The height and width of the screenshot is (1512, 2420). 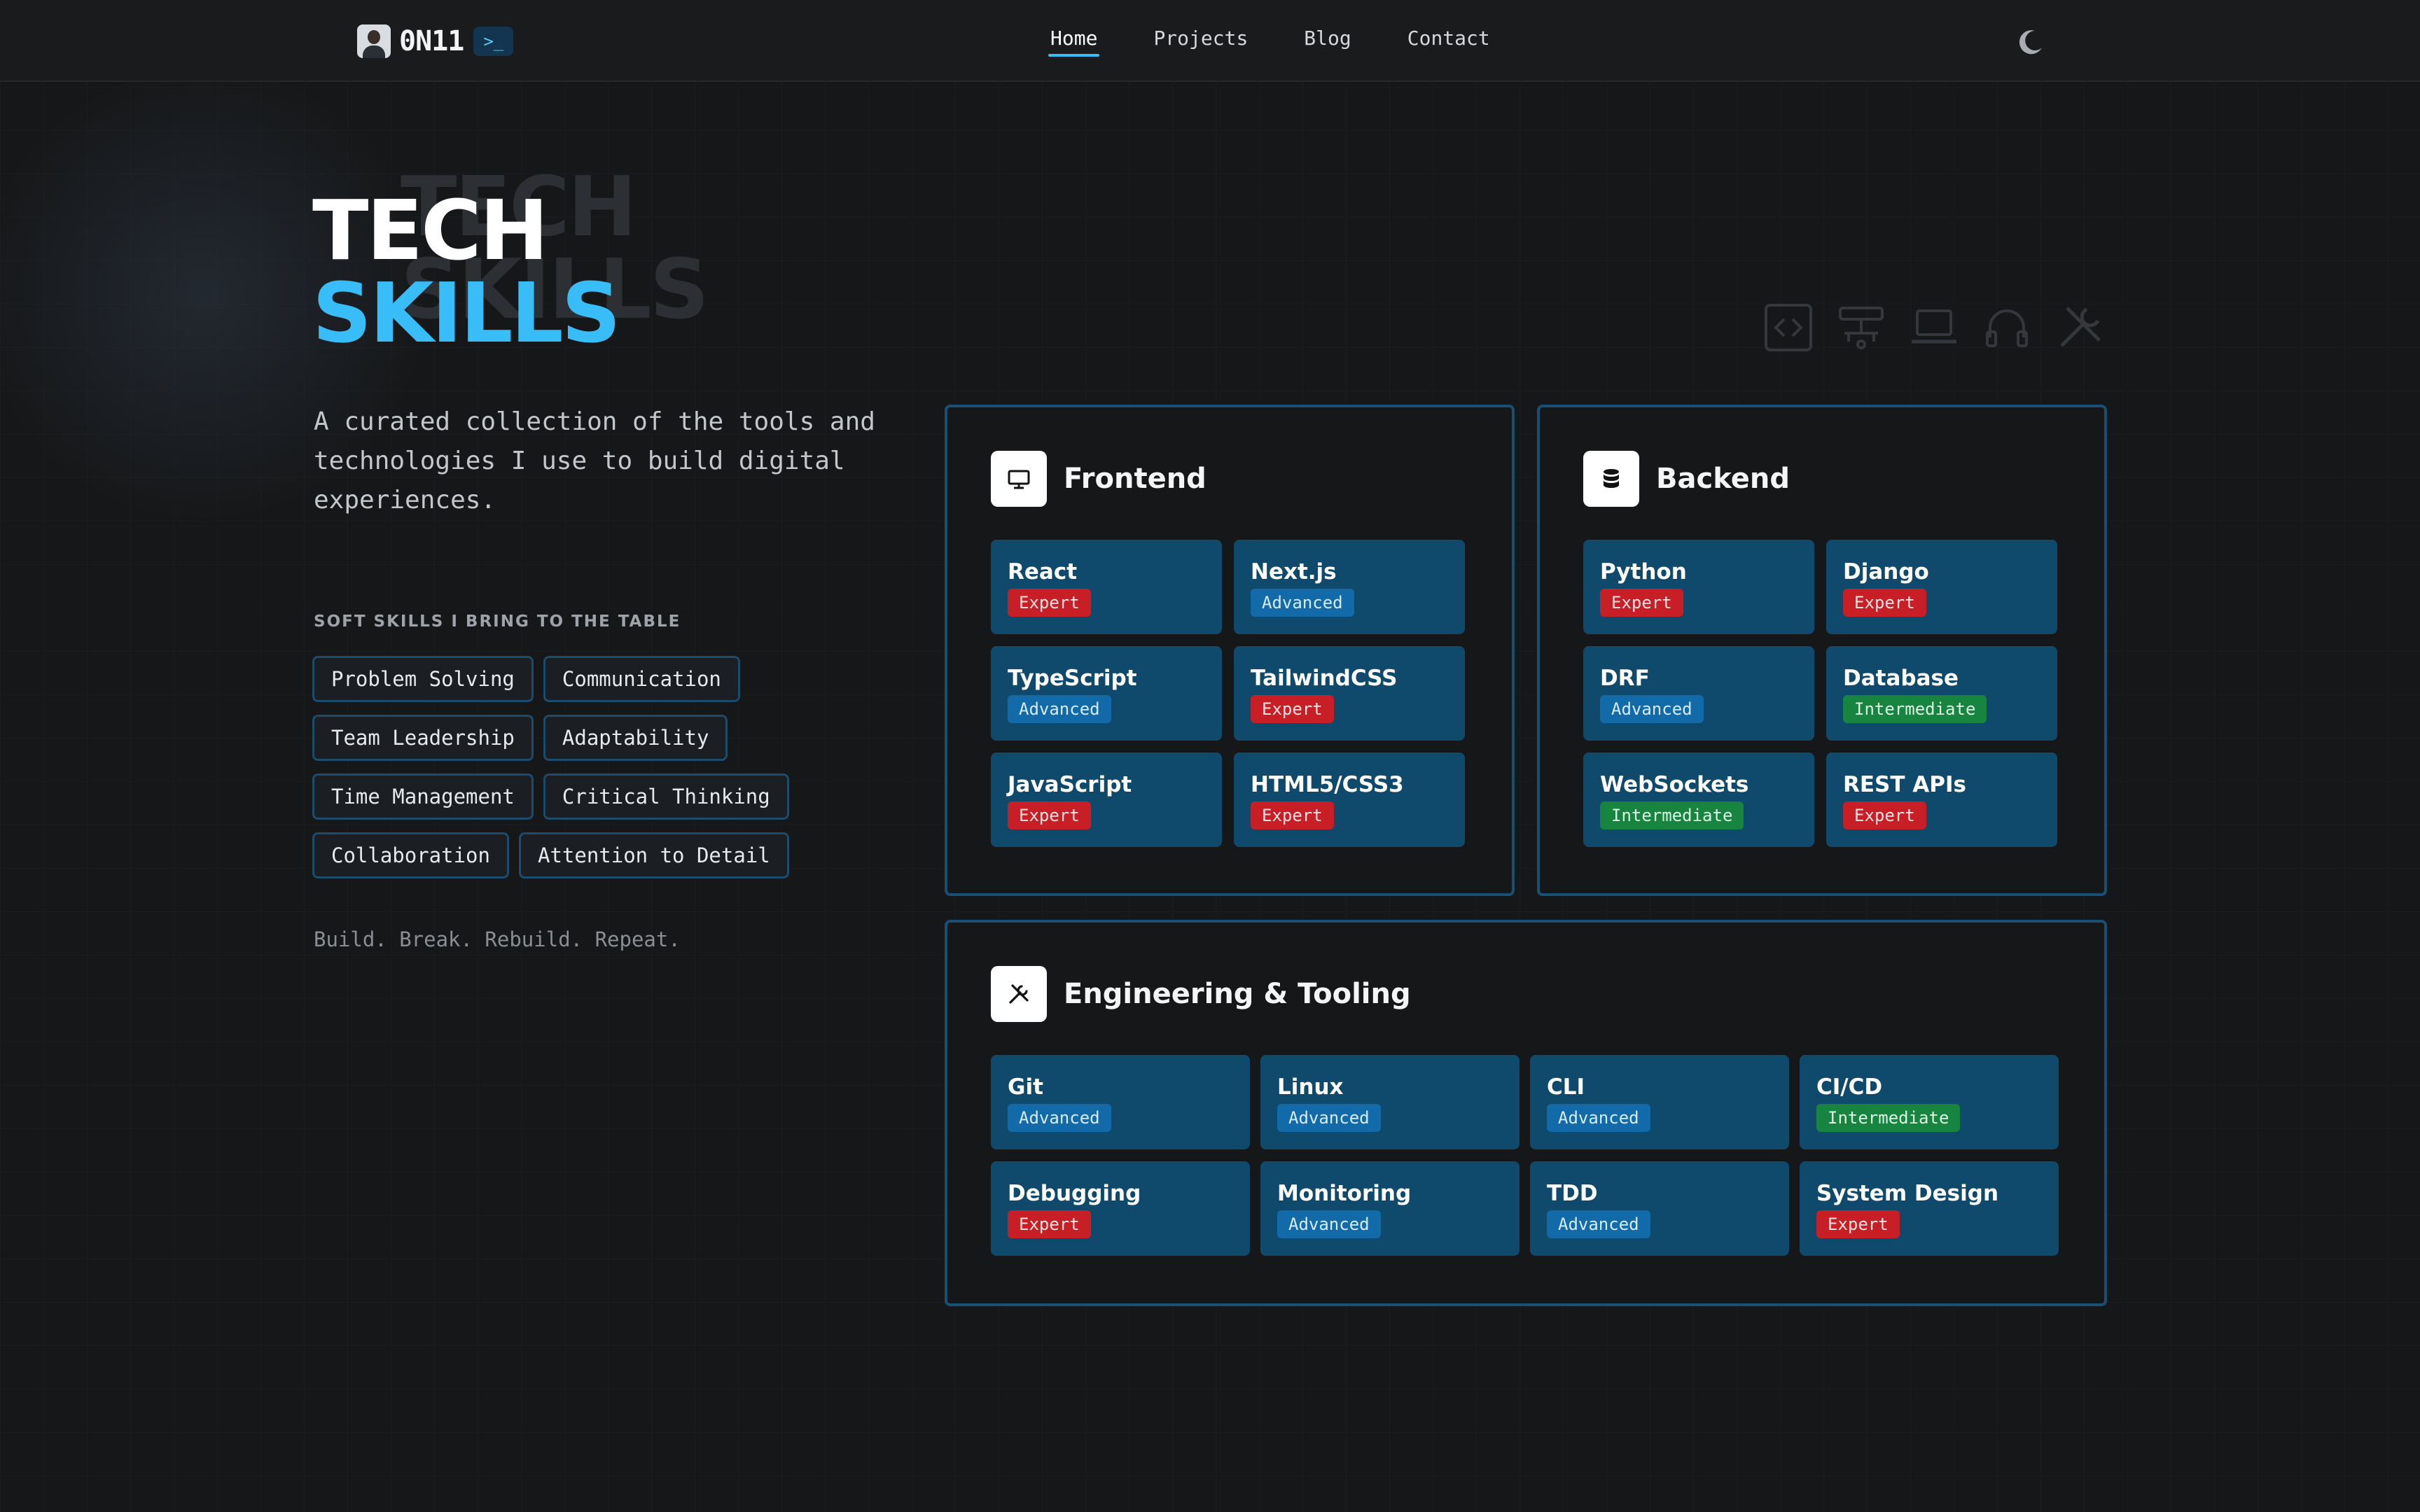 What do you see at coordinates (1611, 479) in the screenshot?
I see `database-icon` at bounding box center [1611, 479].